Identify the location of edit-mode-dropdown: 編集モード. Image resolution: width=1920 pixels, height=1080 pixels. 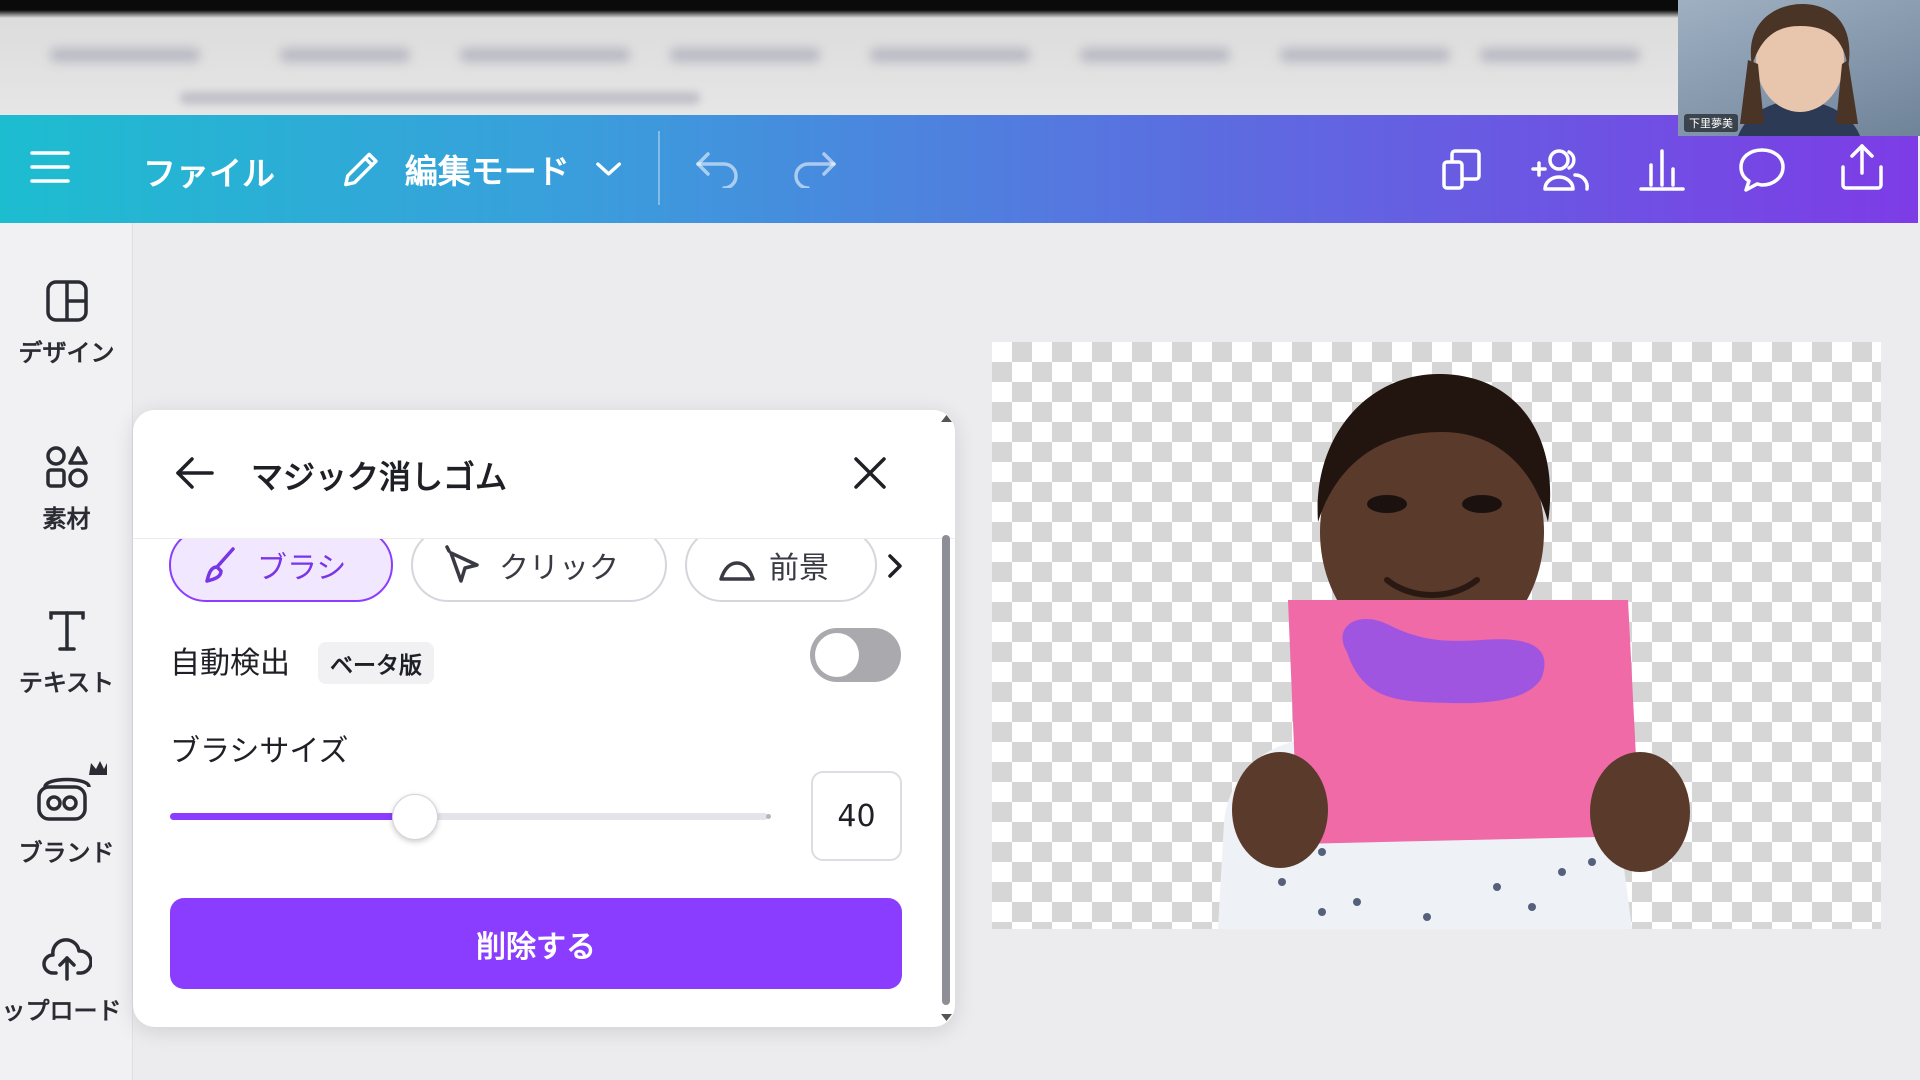
(480, 169).